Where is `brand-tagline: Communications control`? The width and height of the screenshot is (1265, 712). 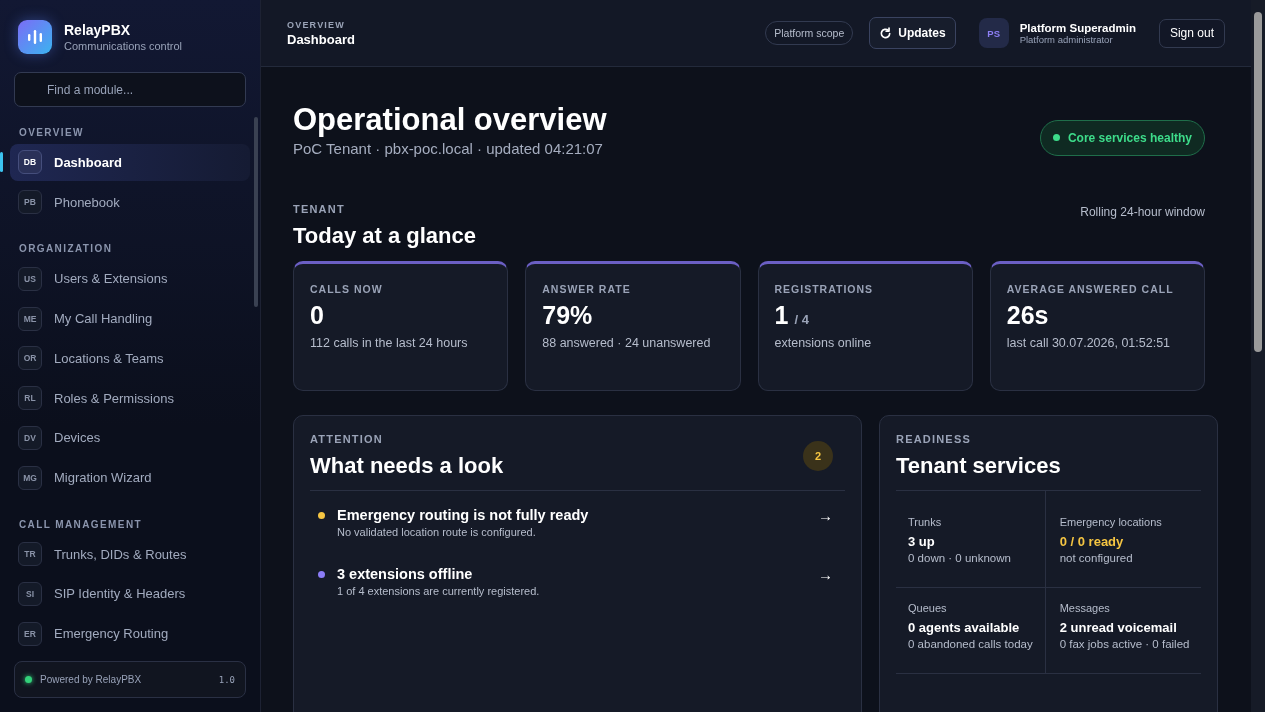 brand-tagline: Communications control is located at coordinates (123, 46).